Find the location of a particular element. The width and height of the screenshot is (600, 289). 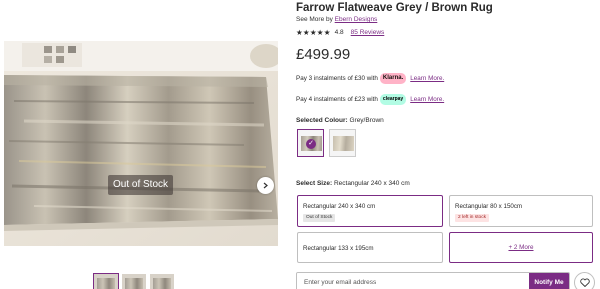

size-option-133x195: Rectangular 133 x 195cm is located at coordinates (370, 247).